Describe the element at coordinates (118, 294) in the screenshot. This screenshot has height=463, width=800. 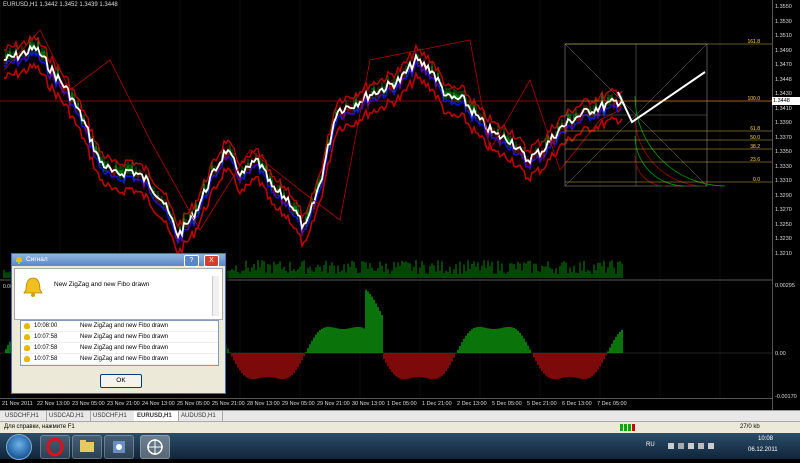
I see `message-panel` at that location.